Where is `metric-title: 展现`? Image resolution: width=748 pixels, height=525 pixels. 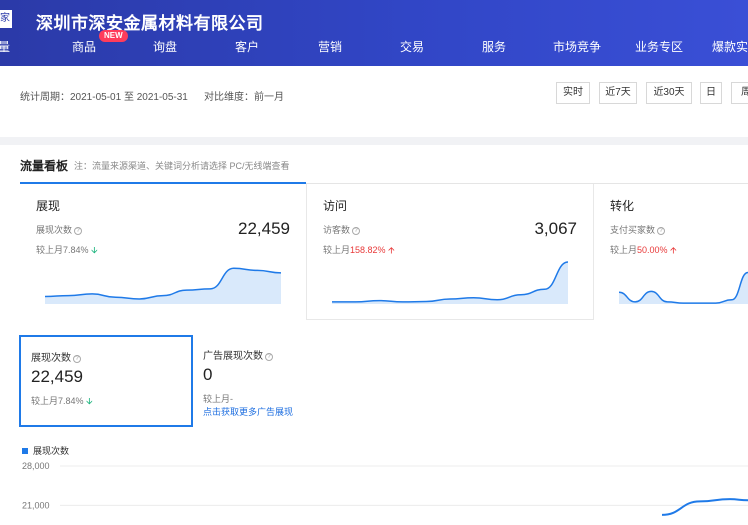 metric-title: 展现 is located at coordinates (48, 206).